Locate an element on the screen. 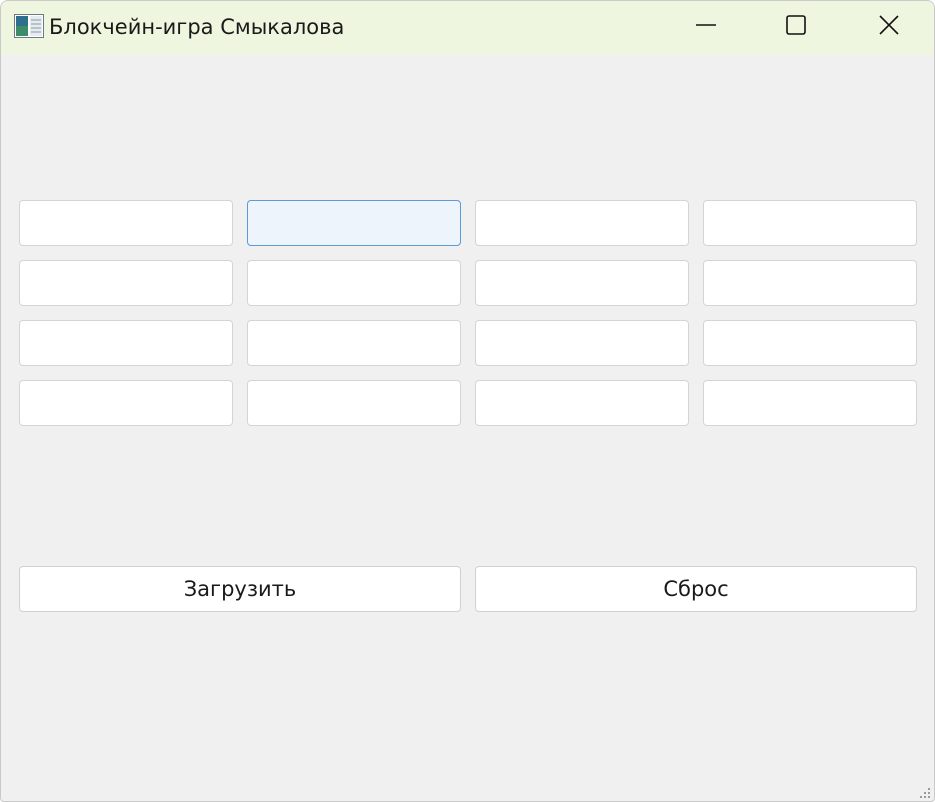  grid-cell-r4-c4 is located at coordinates (810, 403).